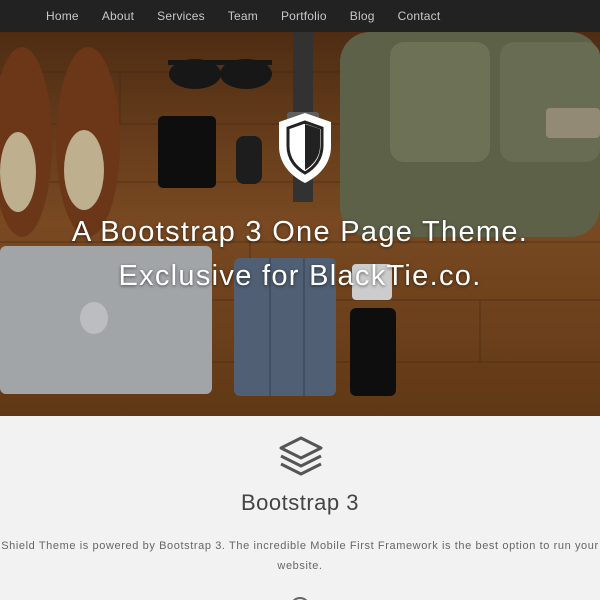 The image size is (600, 600). What do you see at coordinates (299, 502) in the screenshot?
I see `feature-title: Bootstrap 3` at bounding box center [299, 502].